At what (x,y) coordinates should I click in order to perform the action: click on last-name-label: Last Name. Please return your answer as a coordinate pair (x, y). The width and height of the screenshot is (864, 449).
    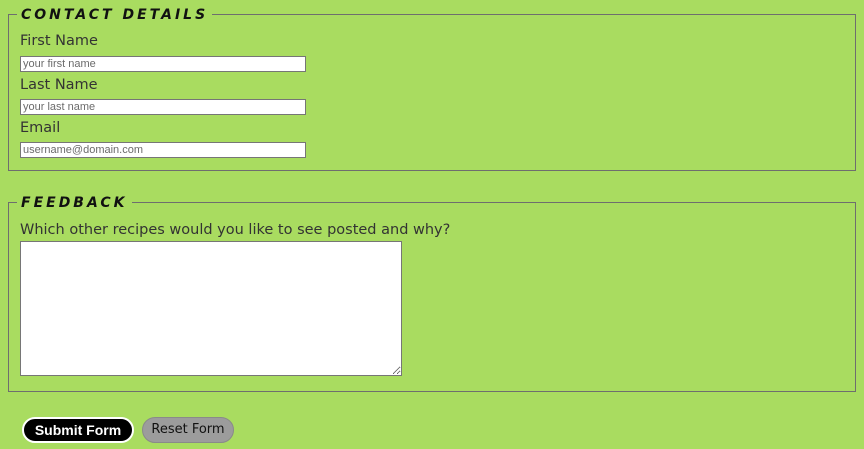
    Looking at the image, I should click on (59, 85).